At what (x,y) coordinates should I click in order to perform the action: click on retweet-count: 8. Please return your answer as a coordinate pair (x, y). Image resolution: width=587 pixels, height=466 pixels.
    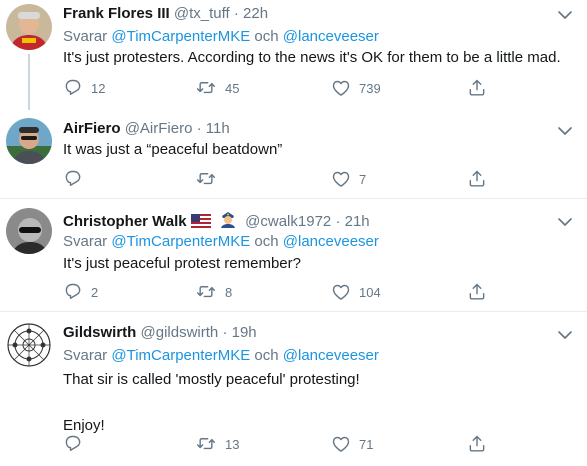
    Looking at the image, I should click on (229, 292).